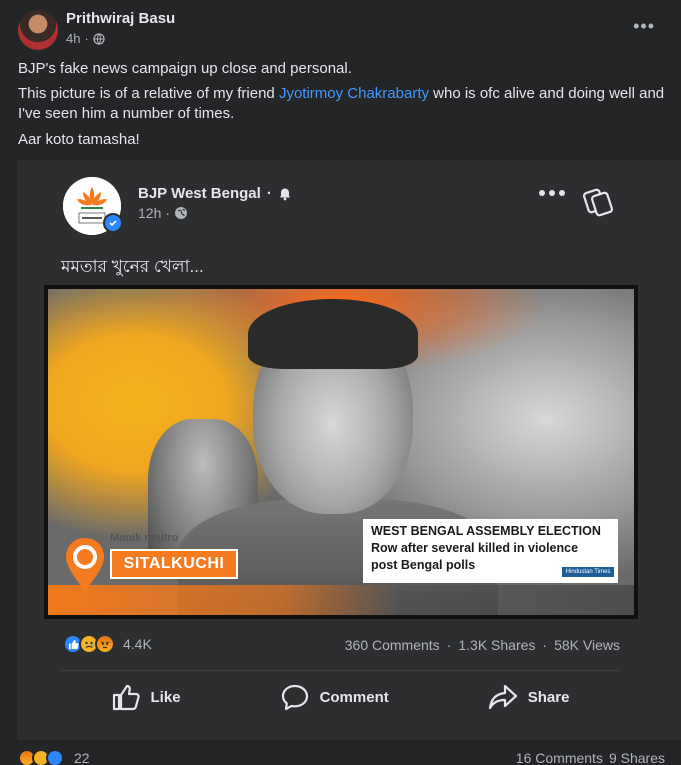  What do you see at coordinates (82, 757) in the screenshot?
I see `post-reaction-count: 22` at bounding box center [82, 757].